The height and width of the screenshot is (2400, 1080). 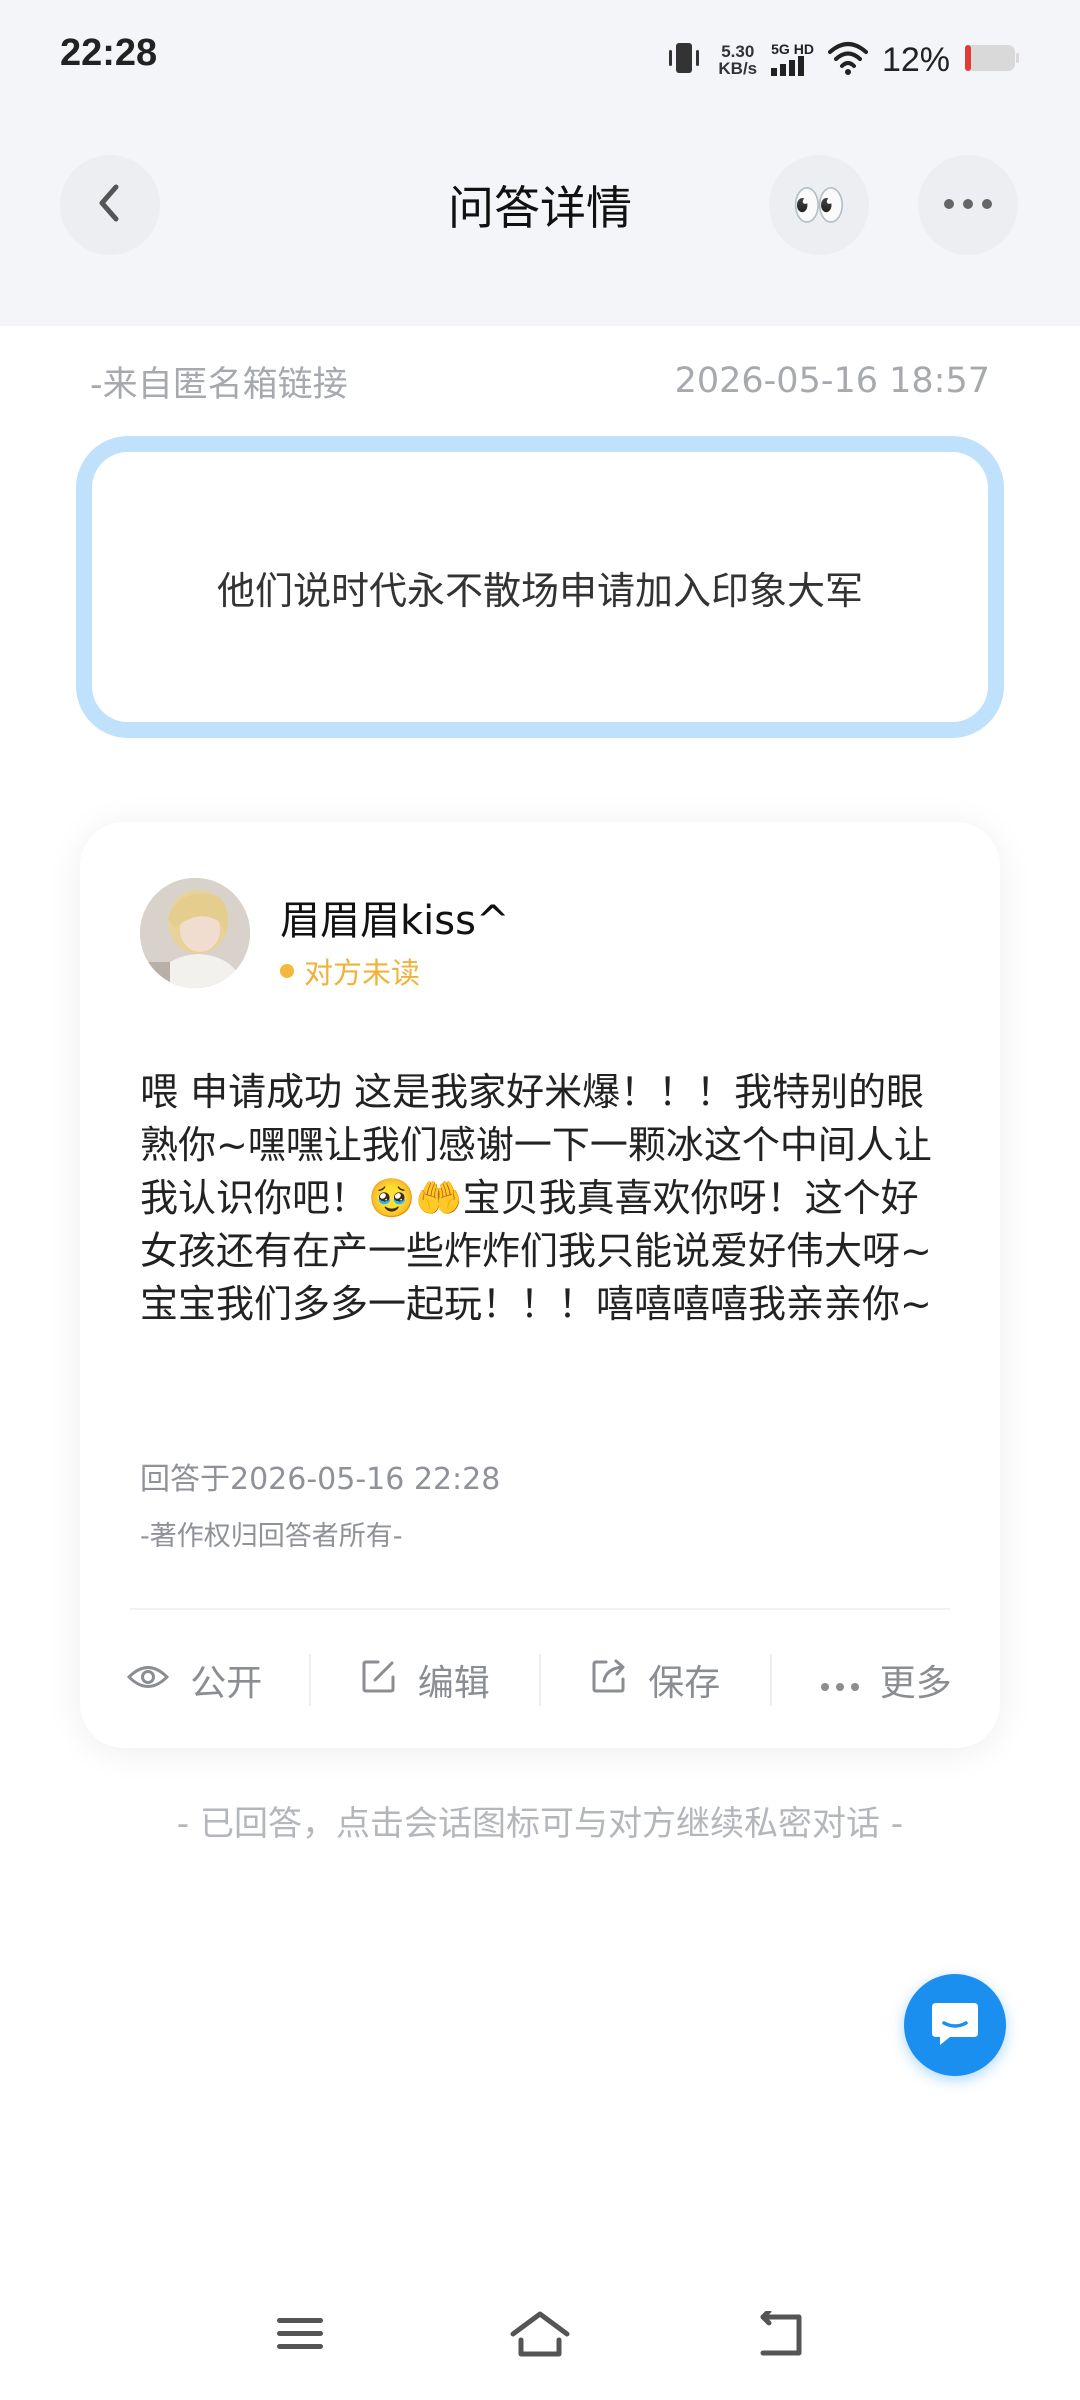 I want to click on chat-button, so click(x=955, y=2025).